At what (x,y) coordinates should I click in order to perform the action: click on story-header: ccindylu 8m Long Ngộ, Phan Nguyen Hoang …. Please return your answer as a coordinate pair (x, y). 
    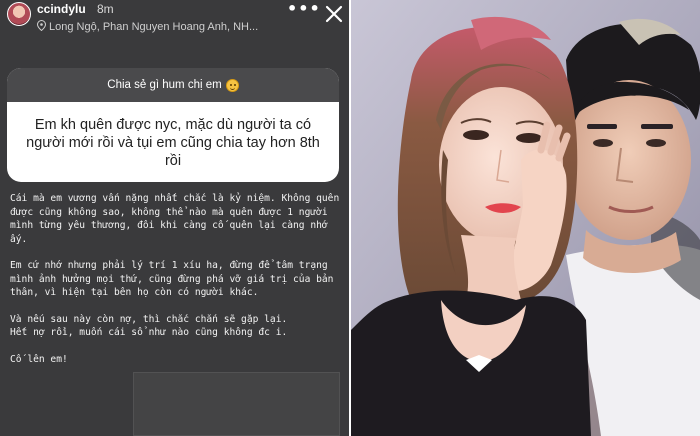
    Looking at the image, I should click on (174, 20).